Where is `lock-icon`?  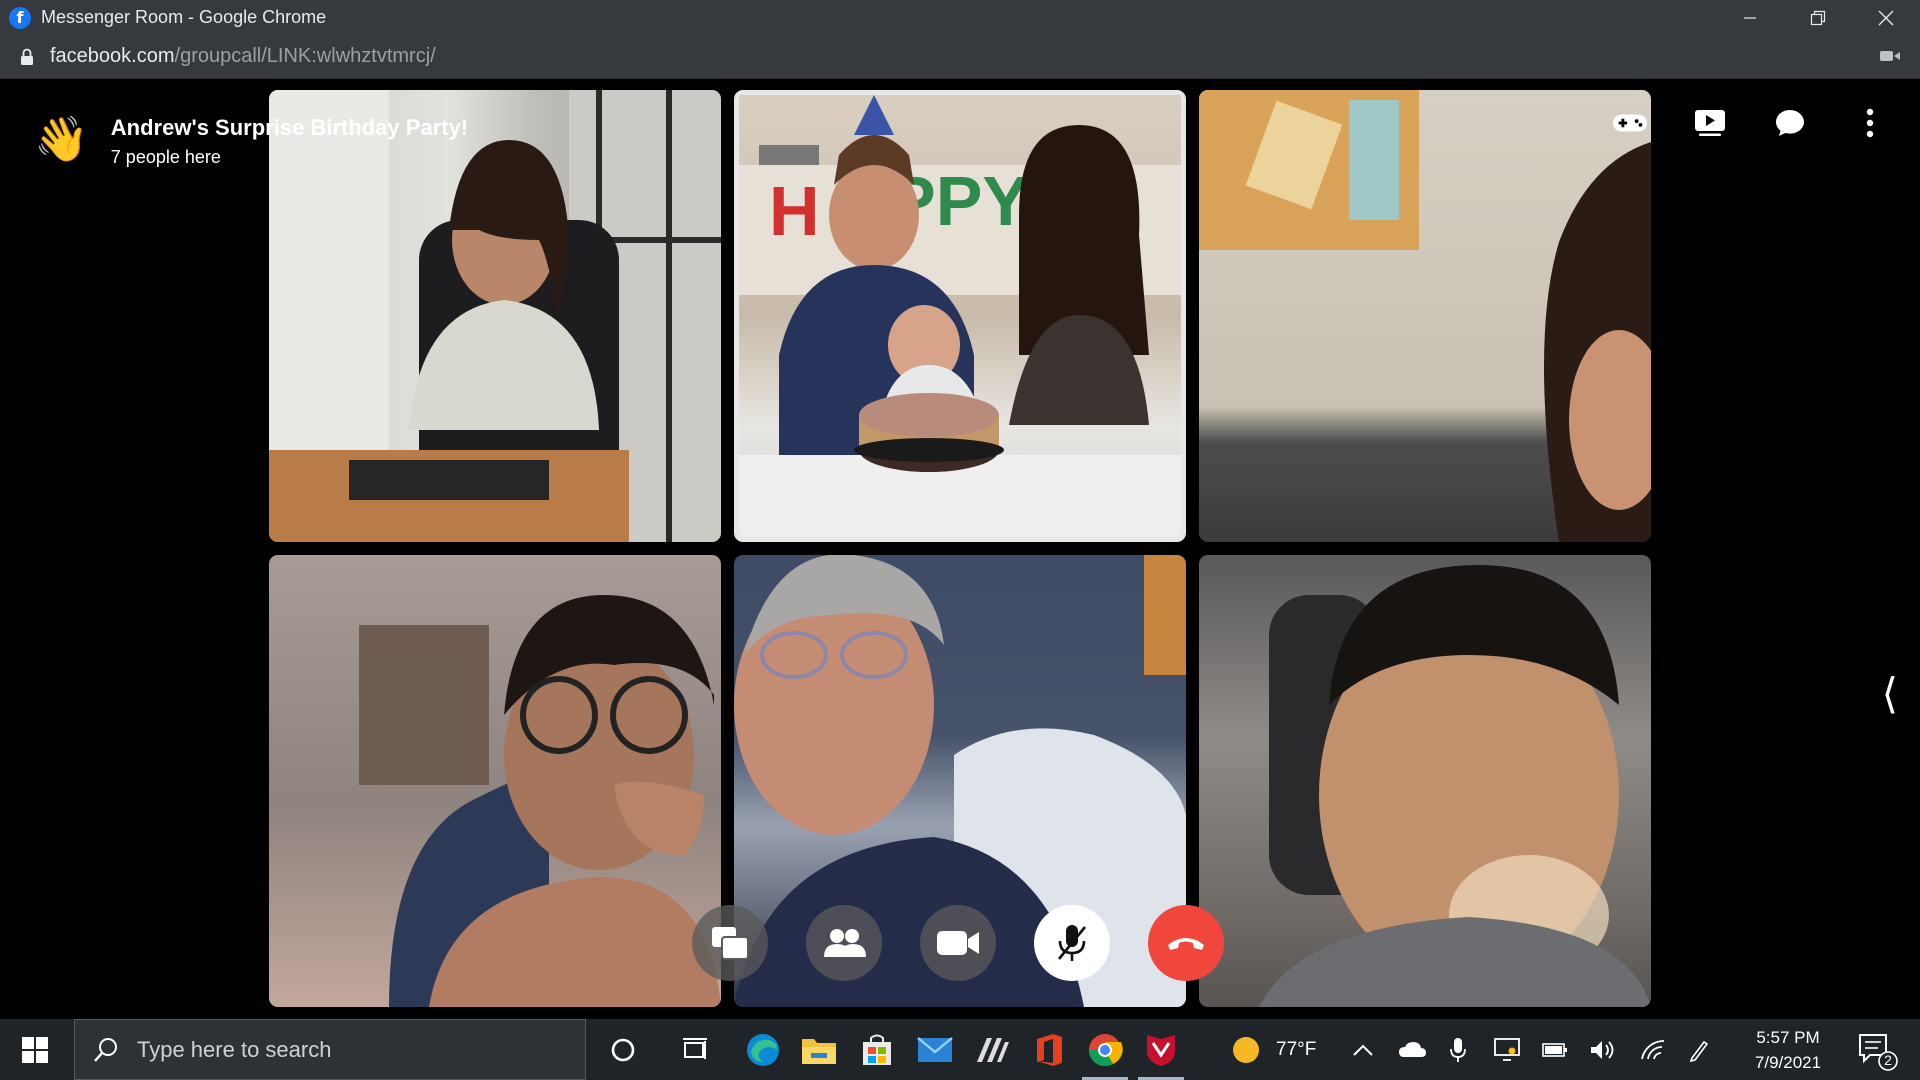
lock-icon is located at coordinates (27, 57).